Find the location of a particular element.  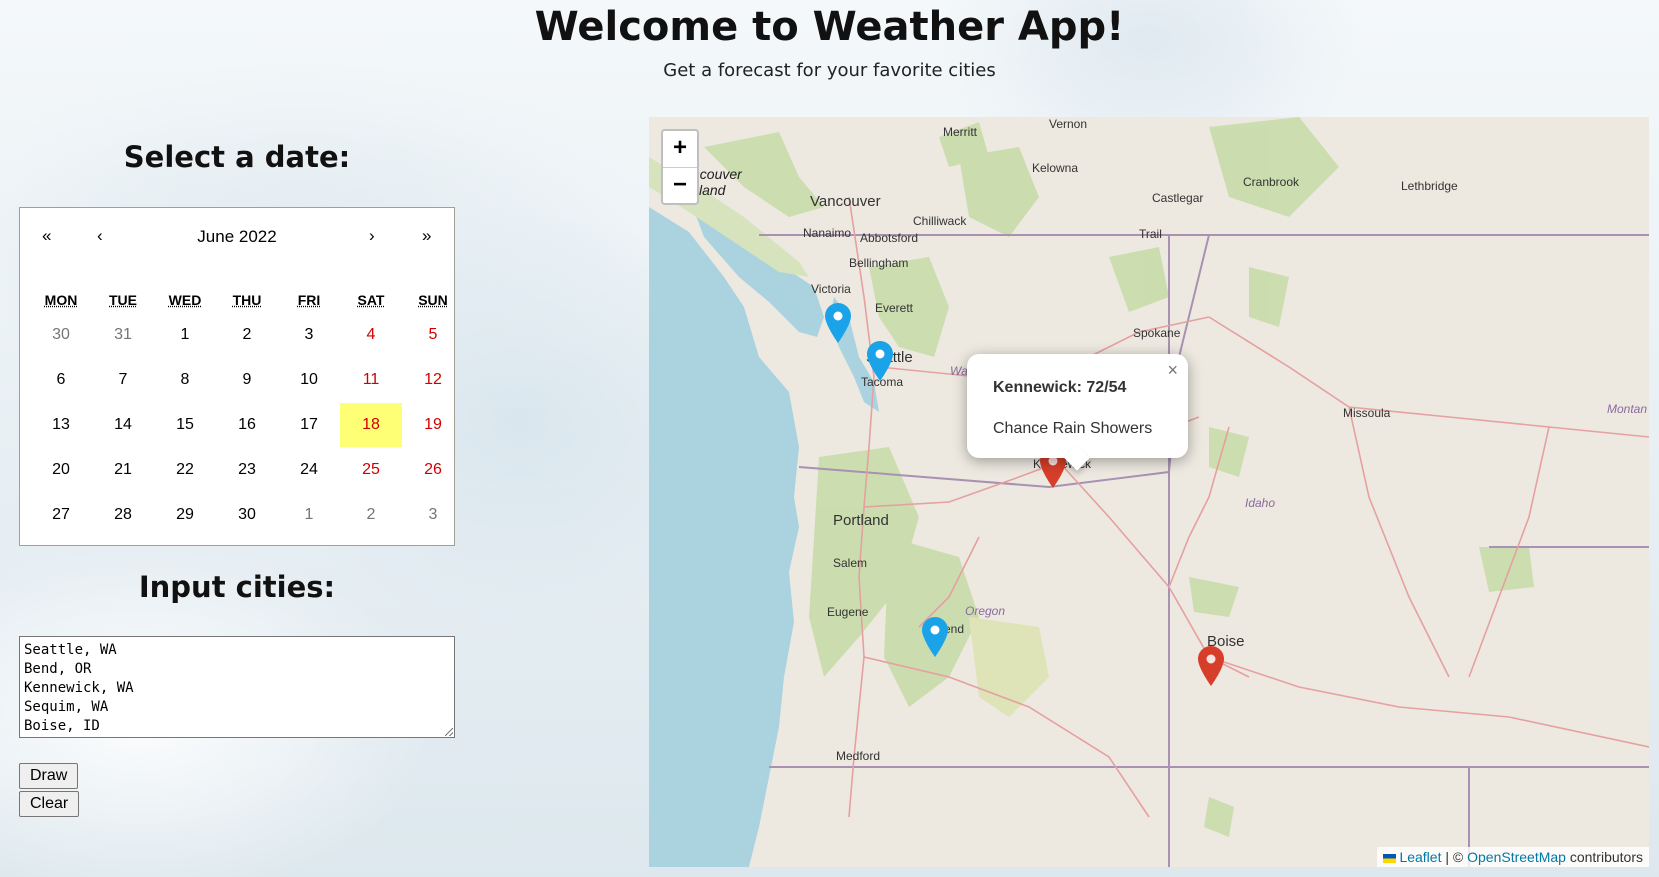

next-month-button: › is located at coordinates (372, 236).